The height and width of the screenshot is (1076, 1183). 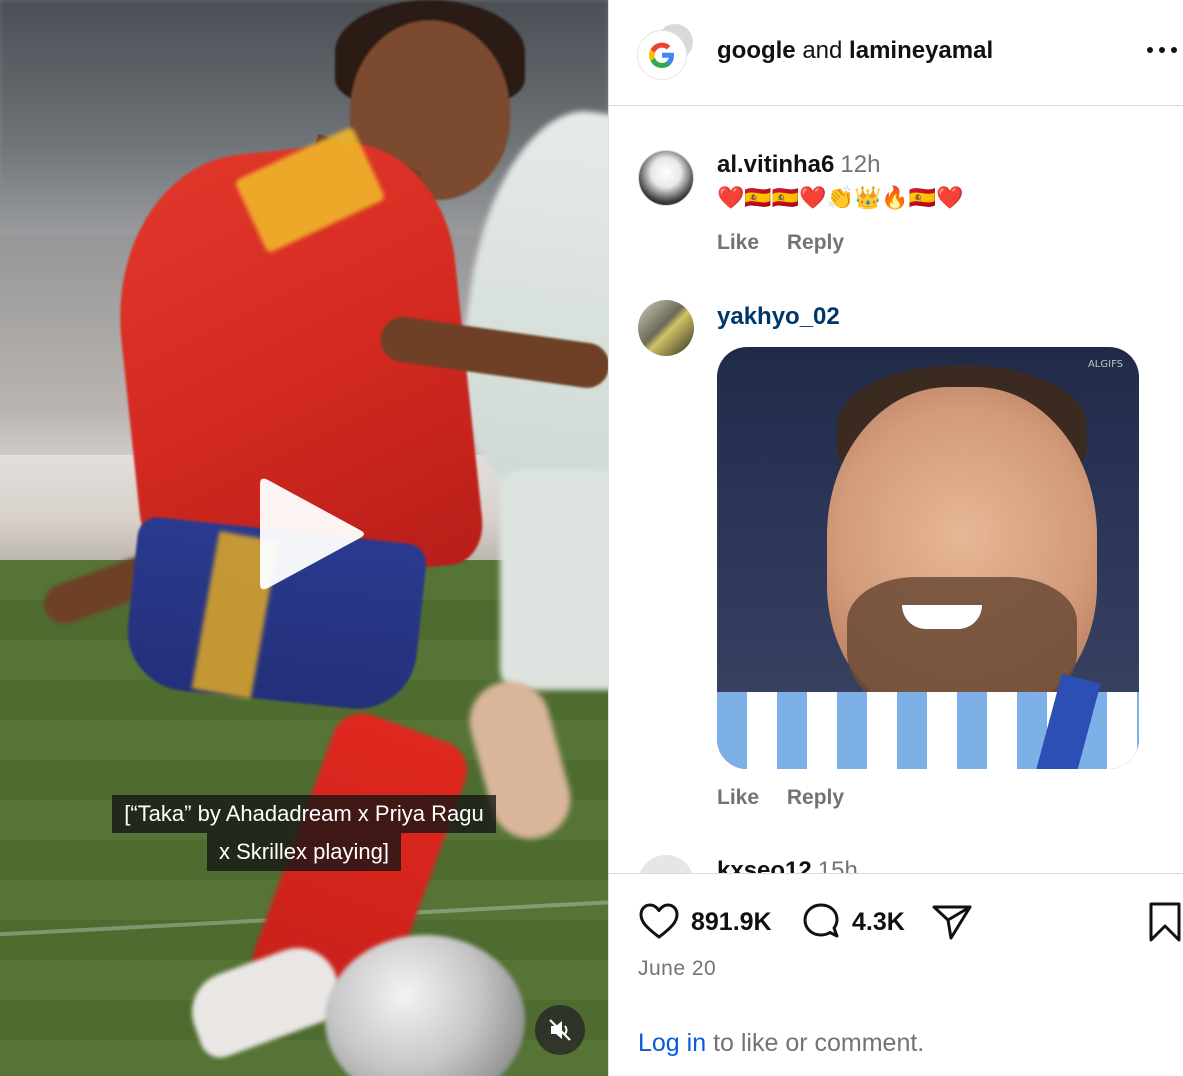 I want to click on collab-avatars, so click(x=667, y=52).